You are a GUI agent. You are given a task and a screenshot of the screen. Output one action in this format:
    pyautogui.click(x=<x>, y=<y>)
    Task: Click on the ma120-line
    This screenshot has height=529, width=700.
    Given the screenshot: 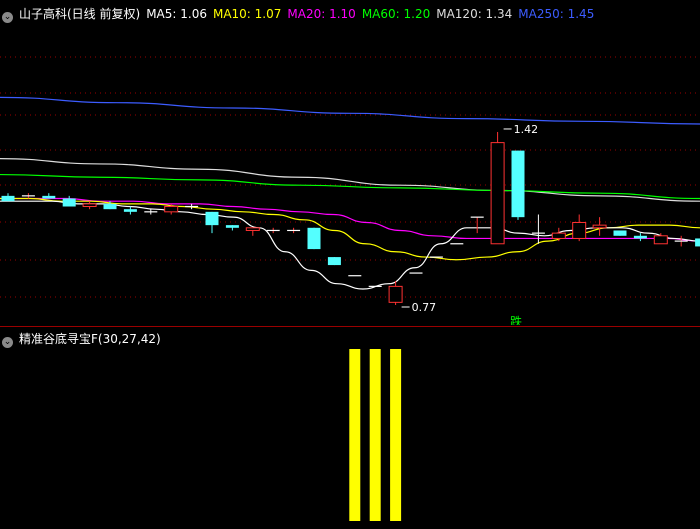 What is the action you would take?
    pyautogui.click(x=350, y=179)
    